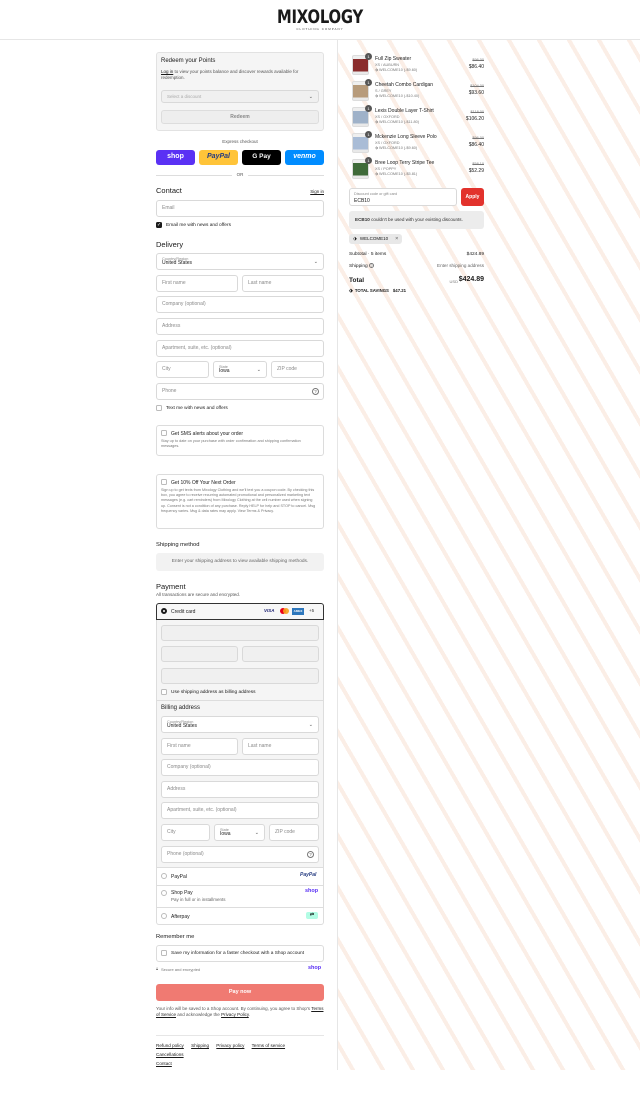  Describe the element at coordinates (240, 676) in the screenshot. I see `name-on-card-field` at that location.